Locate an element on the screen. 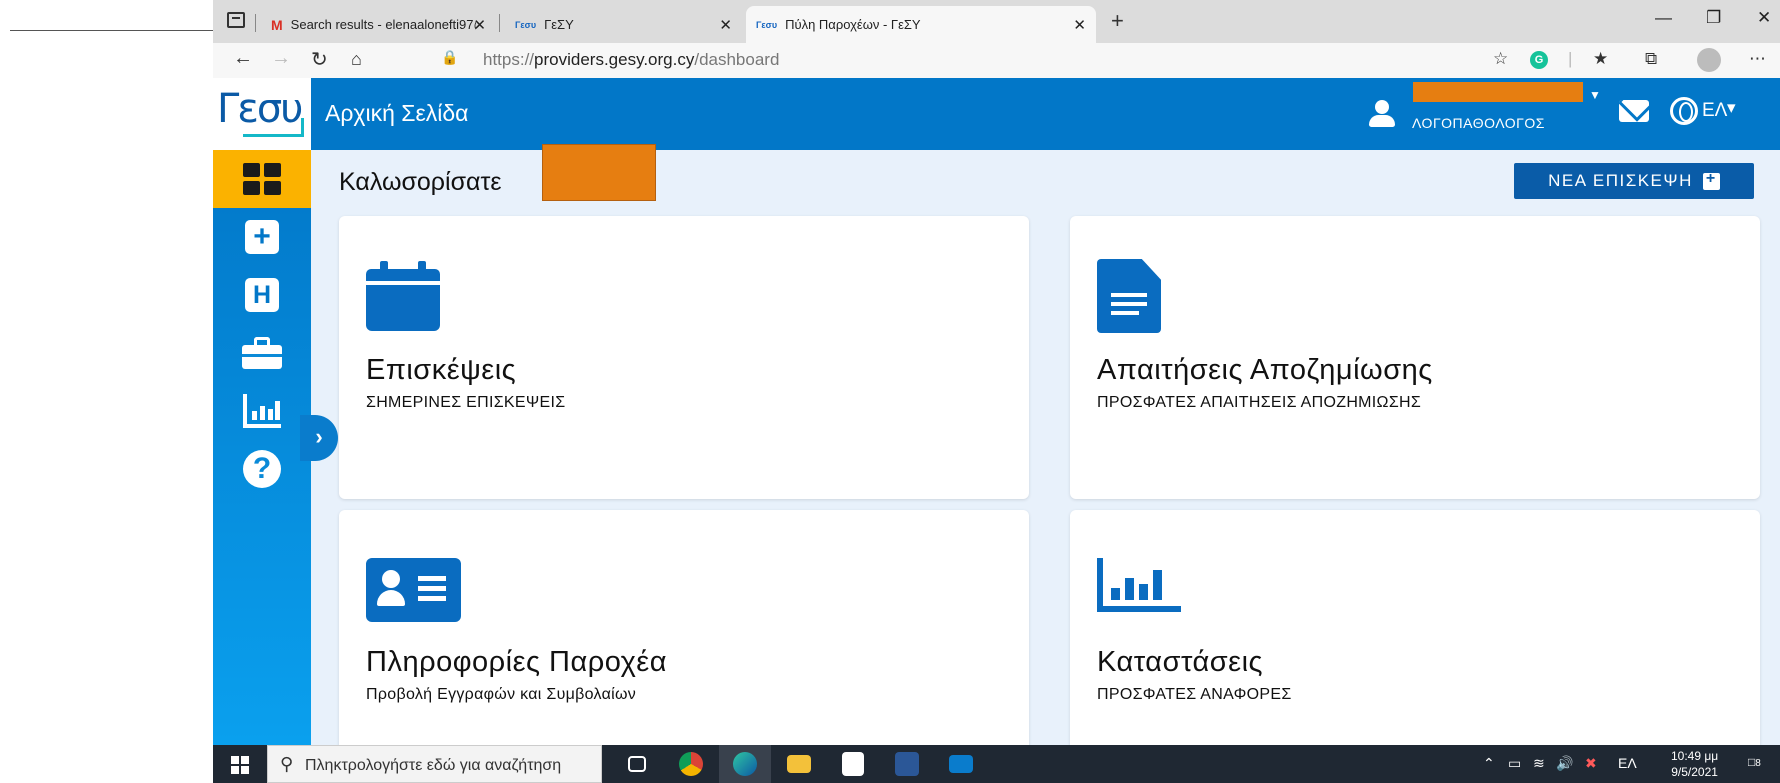  restore-icon: ❐ is located at coordinates (1713, 18).